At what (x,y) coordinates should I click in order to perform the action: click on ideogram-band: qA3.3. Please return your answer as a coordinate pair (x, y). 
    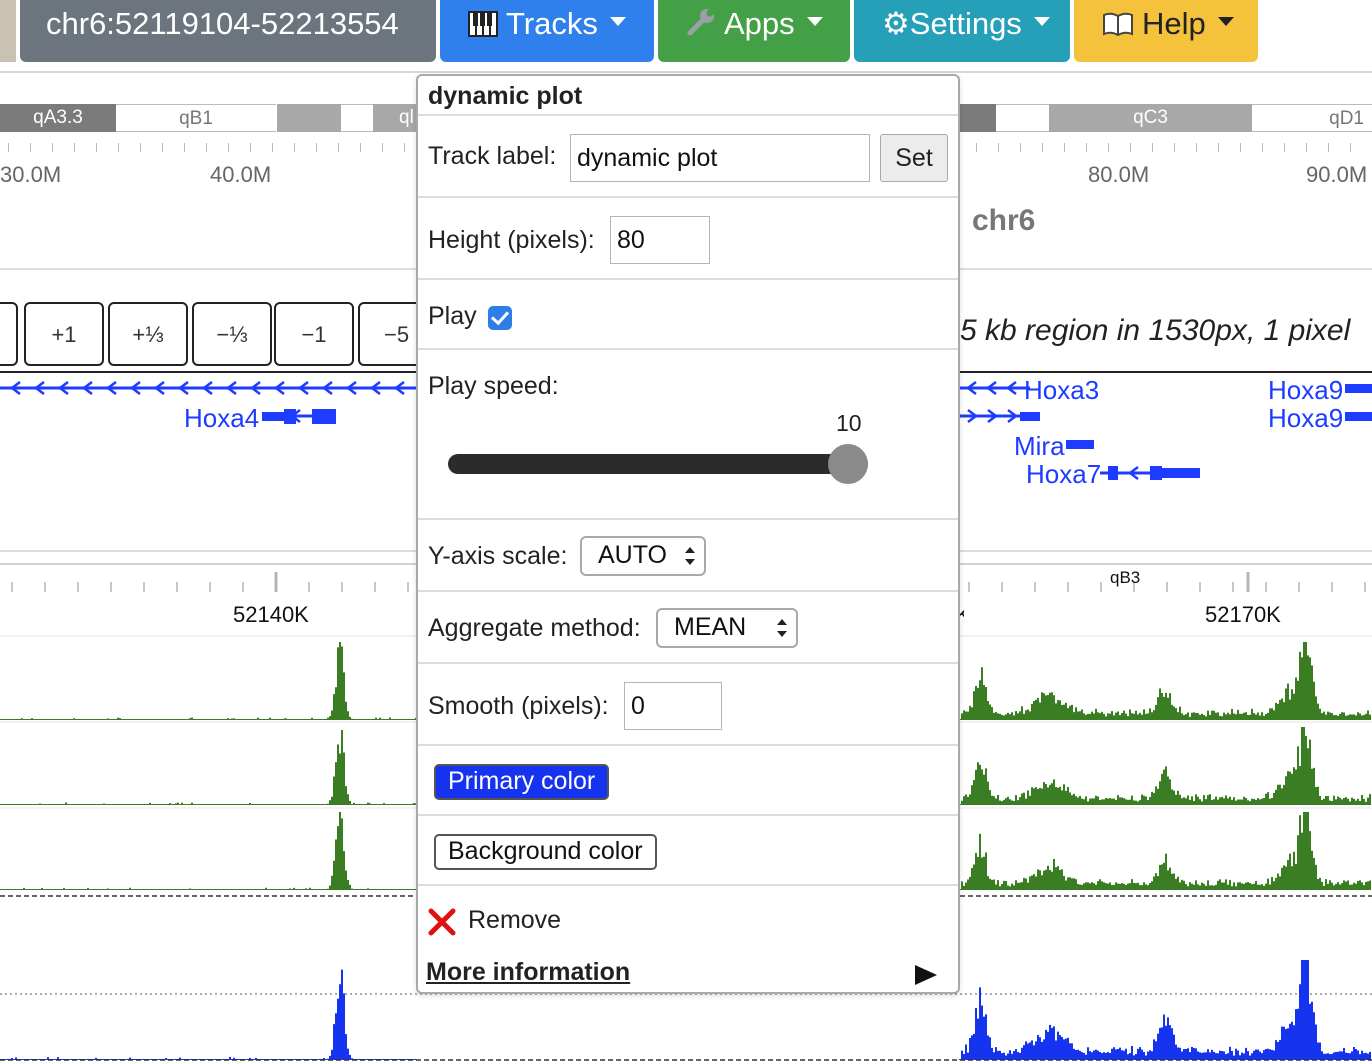
    Looking at the image, I should click on (58, 118).